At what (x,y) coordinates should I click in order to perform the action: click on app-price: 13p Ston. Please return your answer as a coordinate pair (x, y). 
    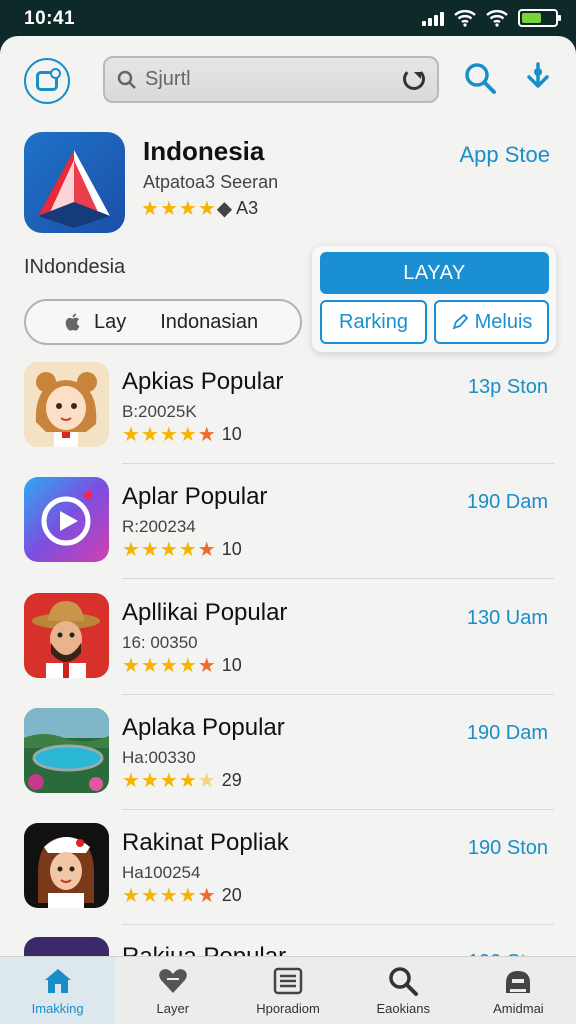
    Looking at the image, I should click on (508, 387).